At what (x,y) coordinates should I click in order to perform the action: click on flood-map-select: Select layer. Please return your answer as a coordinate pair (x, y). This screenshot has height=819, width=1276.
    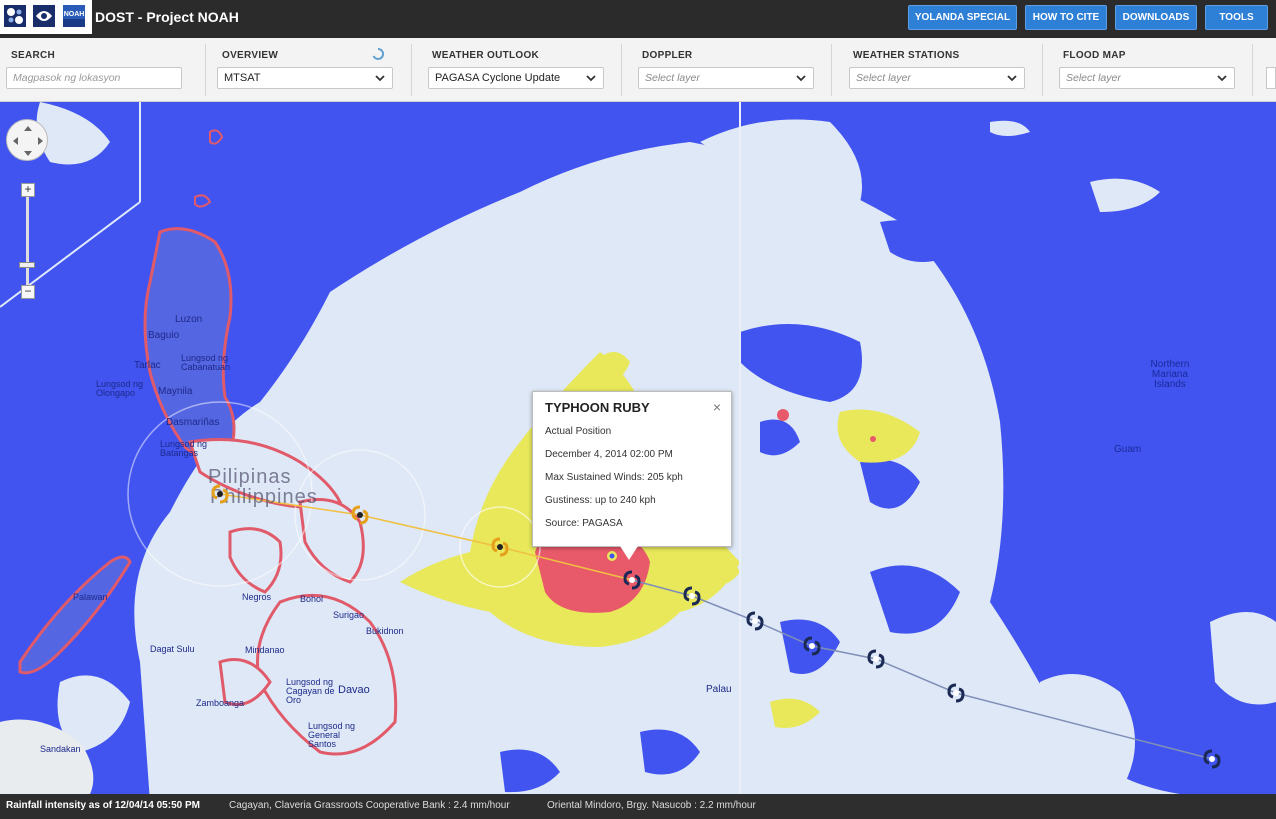
    Looking at the image, I should click on (1147, 78).